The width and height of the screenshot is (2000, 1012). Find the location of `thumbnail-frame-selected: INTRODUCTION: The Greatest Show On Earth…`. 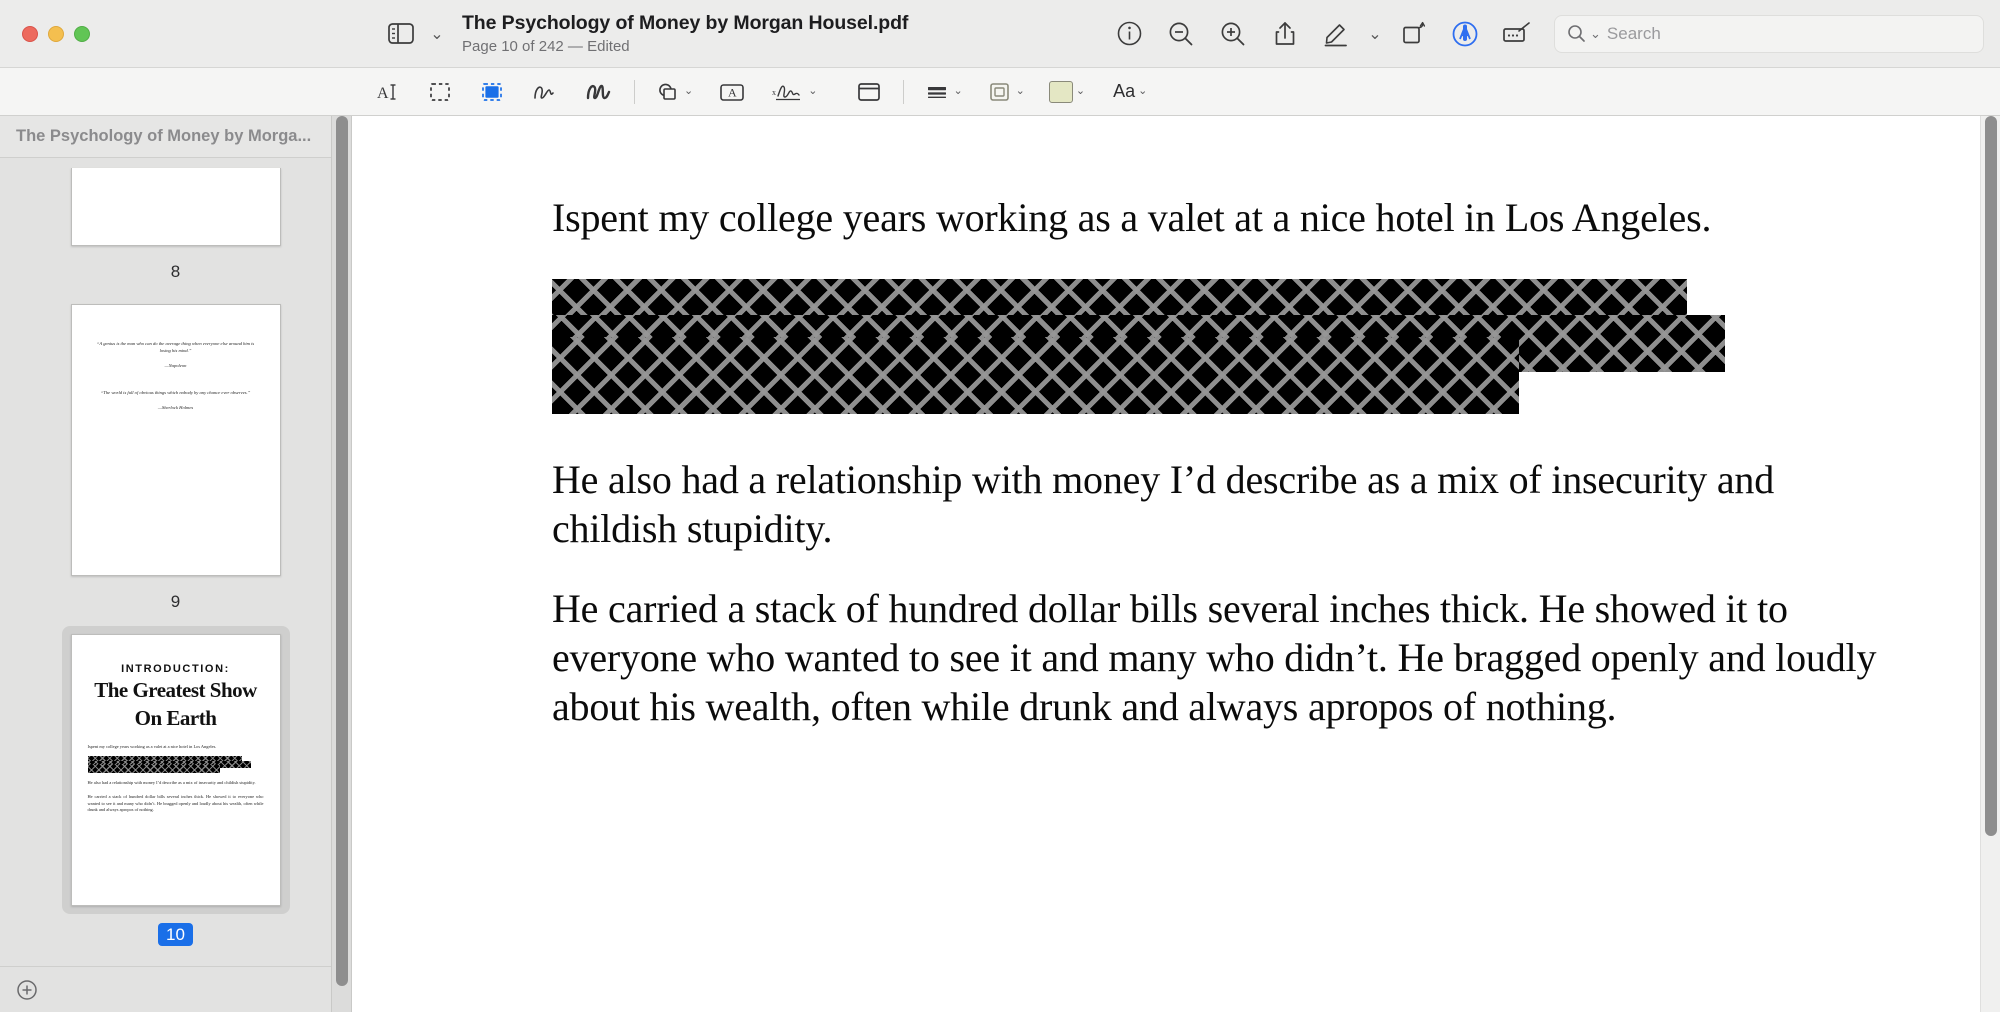

thumbnail-frame-selected: INTRODUCTION: The Greatest Show On Earth… is located at coordinates (175, 770).